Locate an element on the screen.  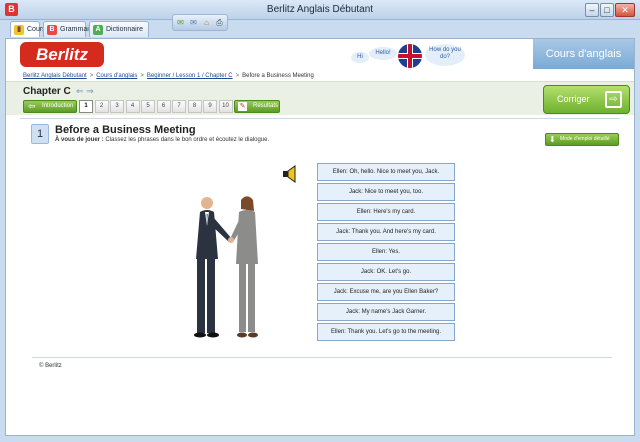
correct-button: Corriger ⇨ is located at coordinates (586, 99).